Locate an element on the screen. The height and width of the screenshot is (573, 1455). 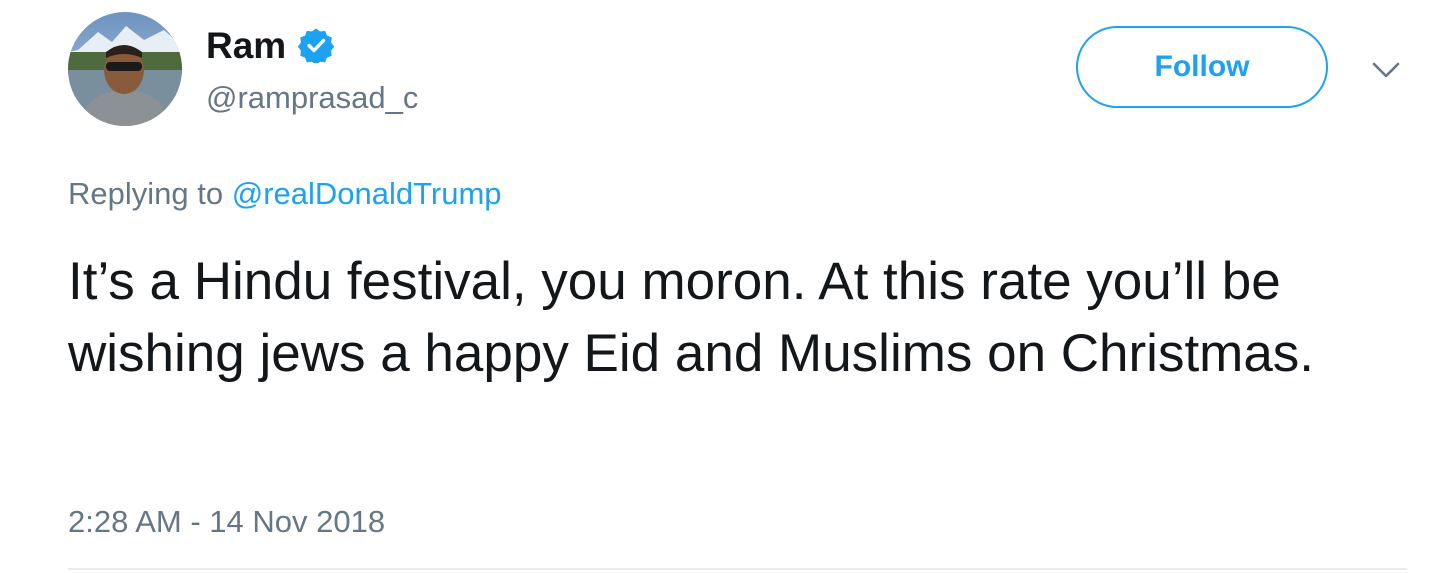
display-name-row: Ram is located at coordinates (270, 45).